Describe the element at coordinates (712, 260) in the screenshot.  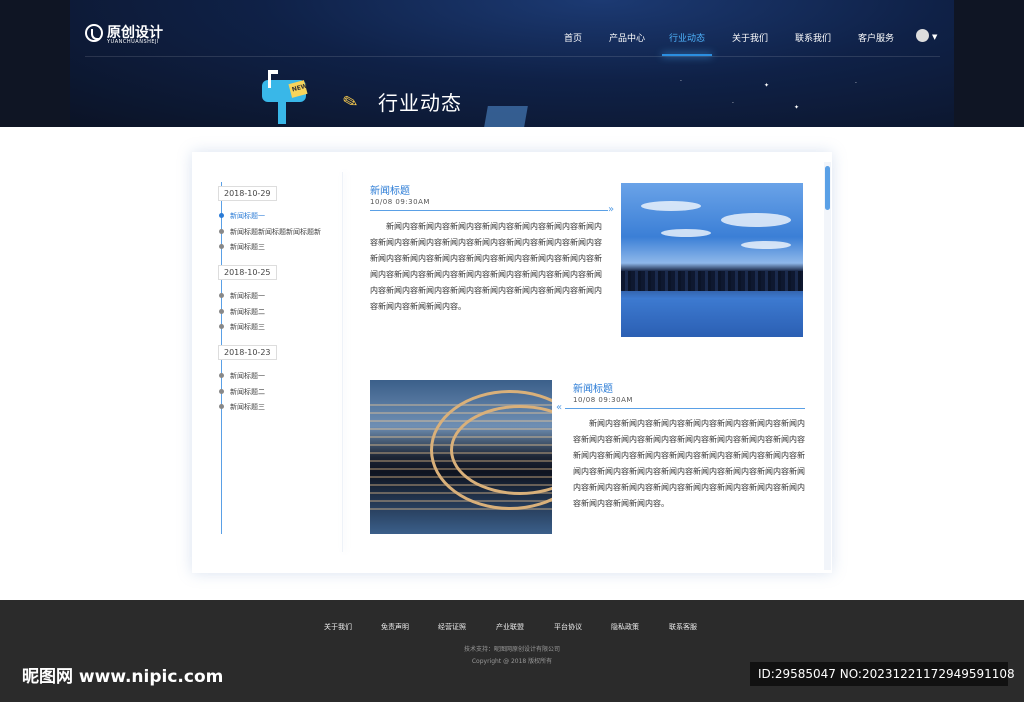
I see `city-skyline-photo` at that location.